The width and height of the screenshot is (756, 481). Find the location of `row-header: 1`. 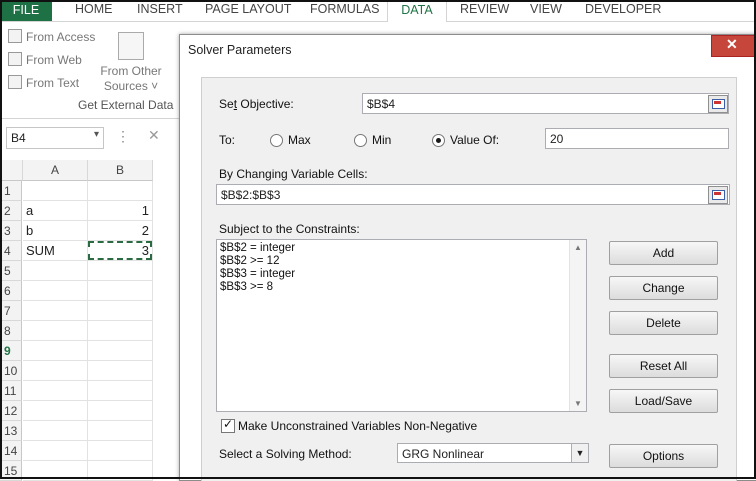

row-header: 1 is located at coordinates (11, 191).